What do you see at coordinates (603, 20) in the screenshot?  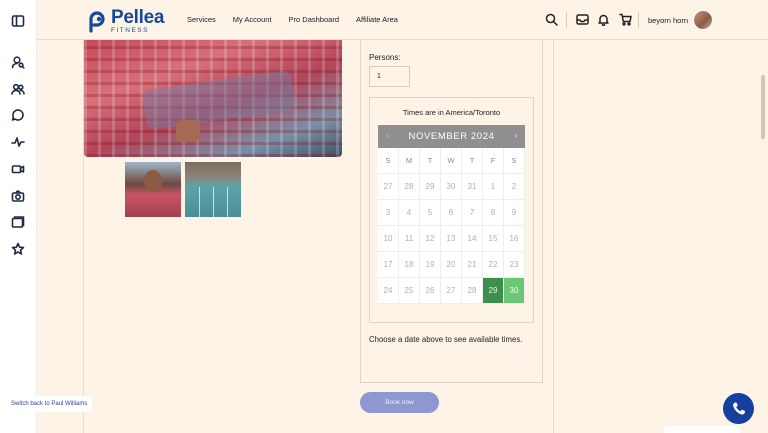 I see `bell-icon` at bounding box center [603, 20].